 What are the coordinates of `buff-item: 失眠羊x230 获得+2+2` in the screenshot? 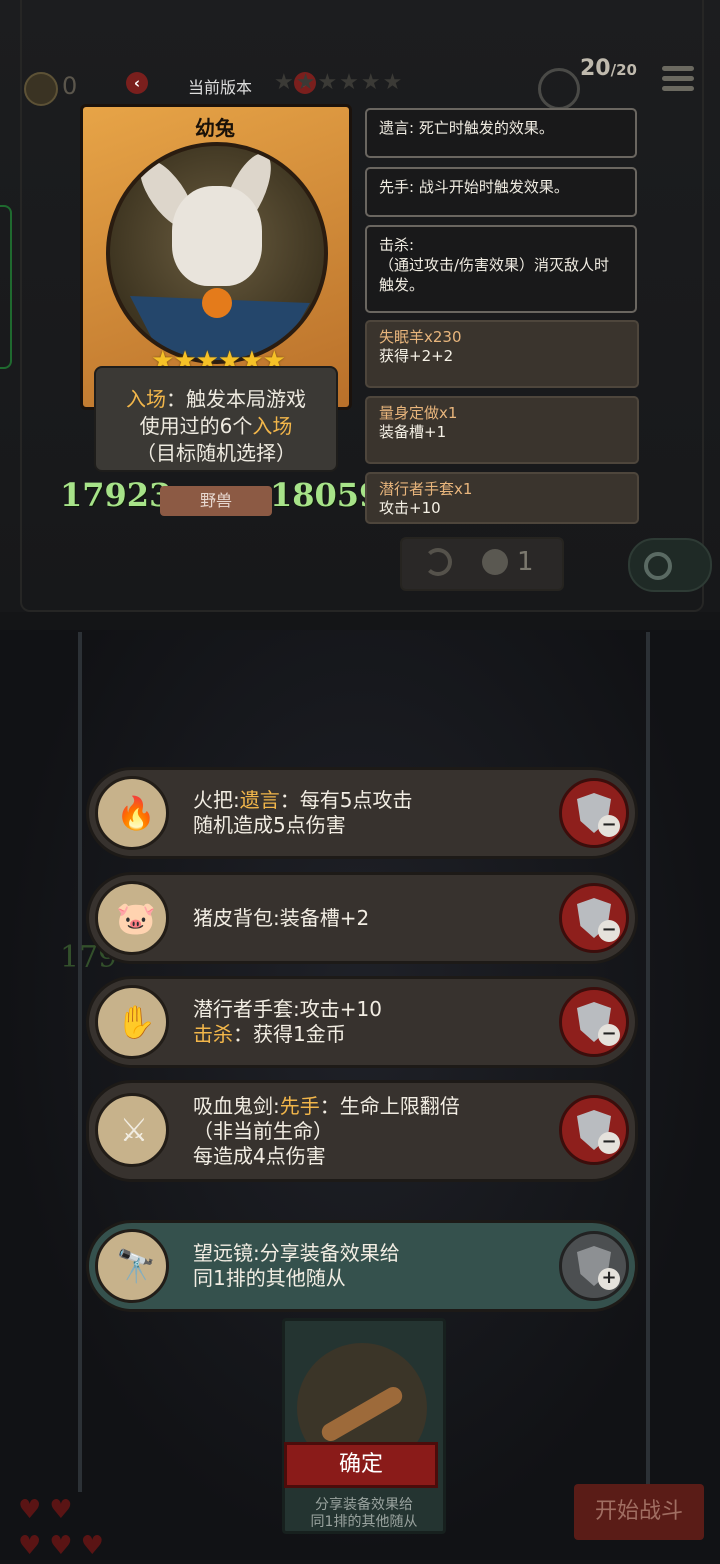 It's located at (502, 354).